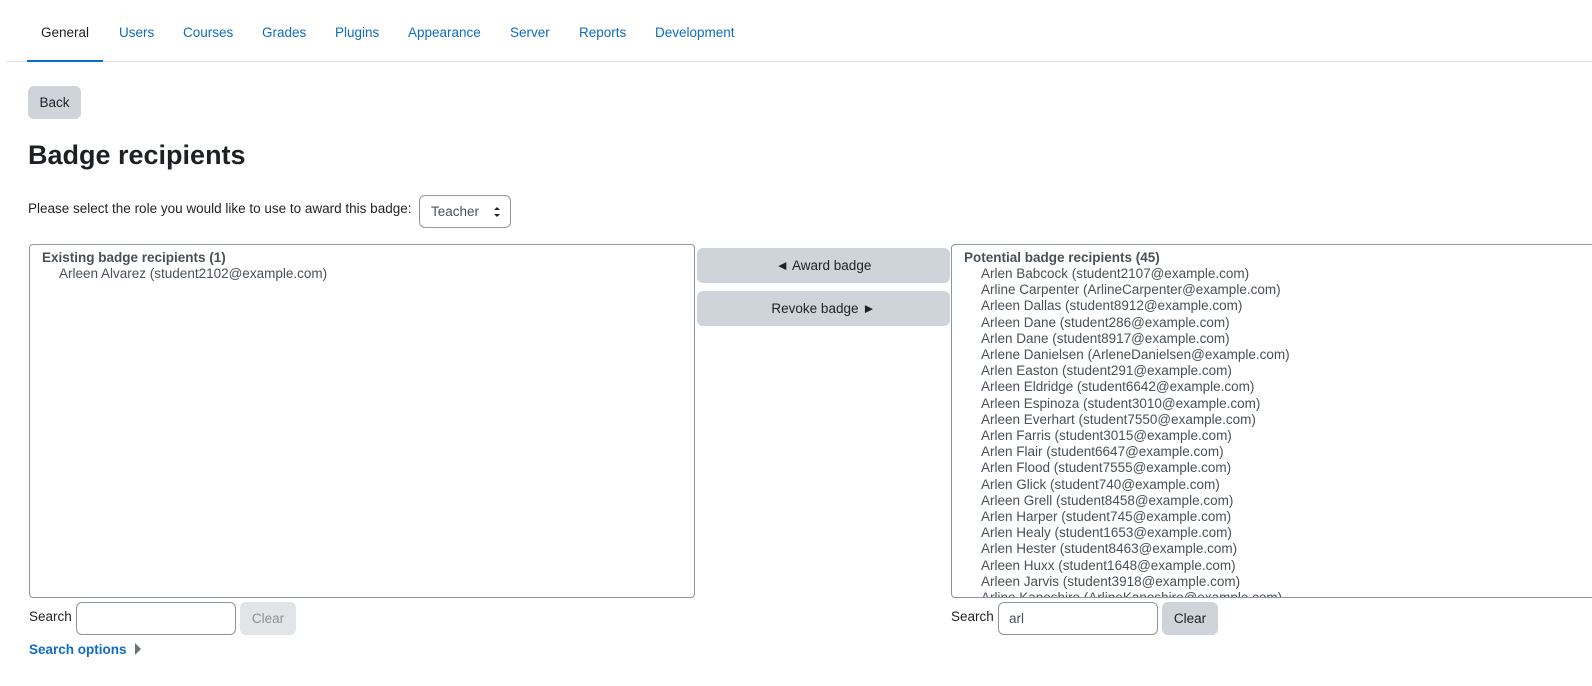  I want to click on existing-clear-button: Clear, so click(268, 618).